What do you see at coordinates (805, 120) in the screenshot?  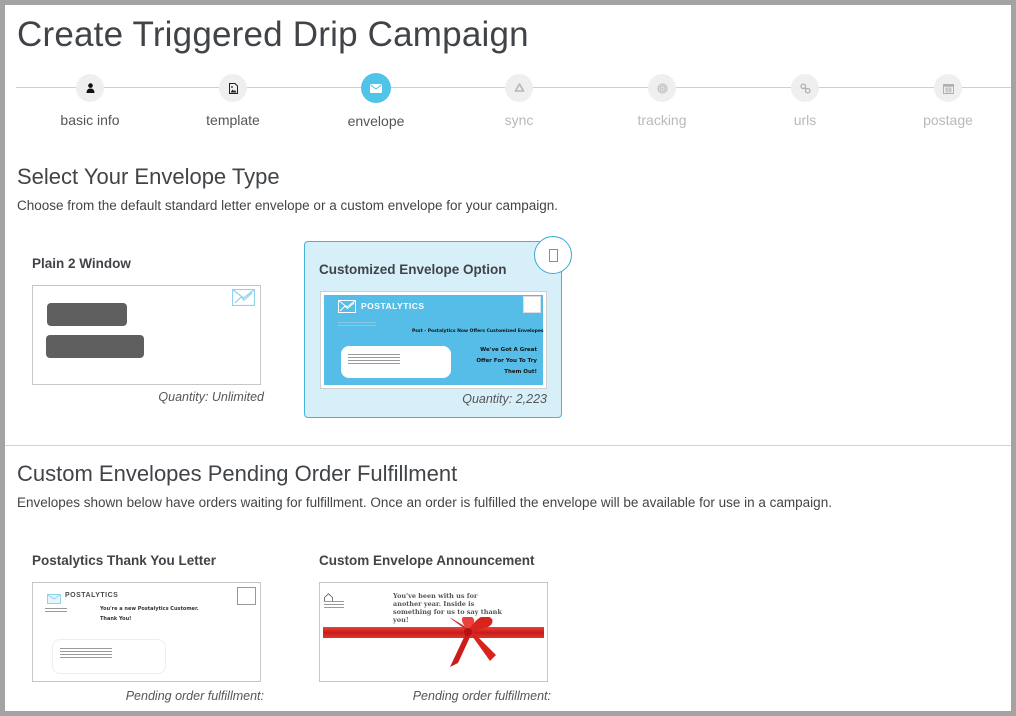 I see `step-label: urls` at bounding box center [805, 120].